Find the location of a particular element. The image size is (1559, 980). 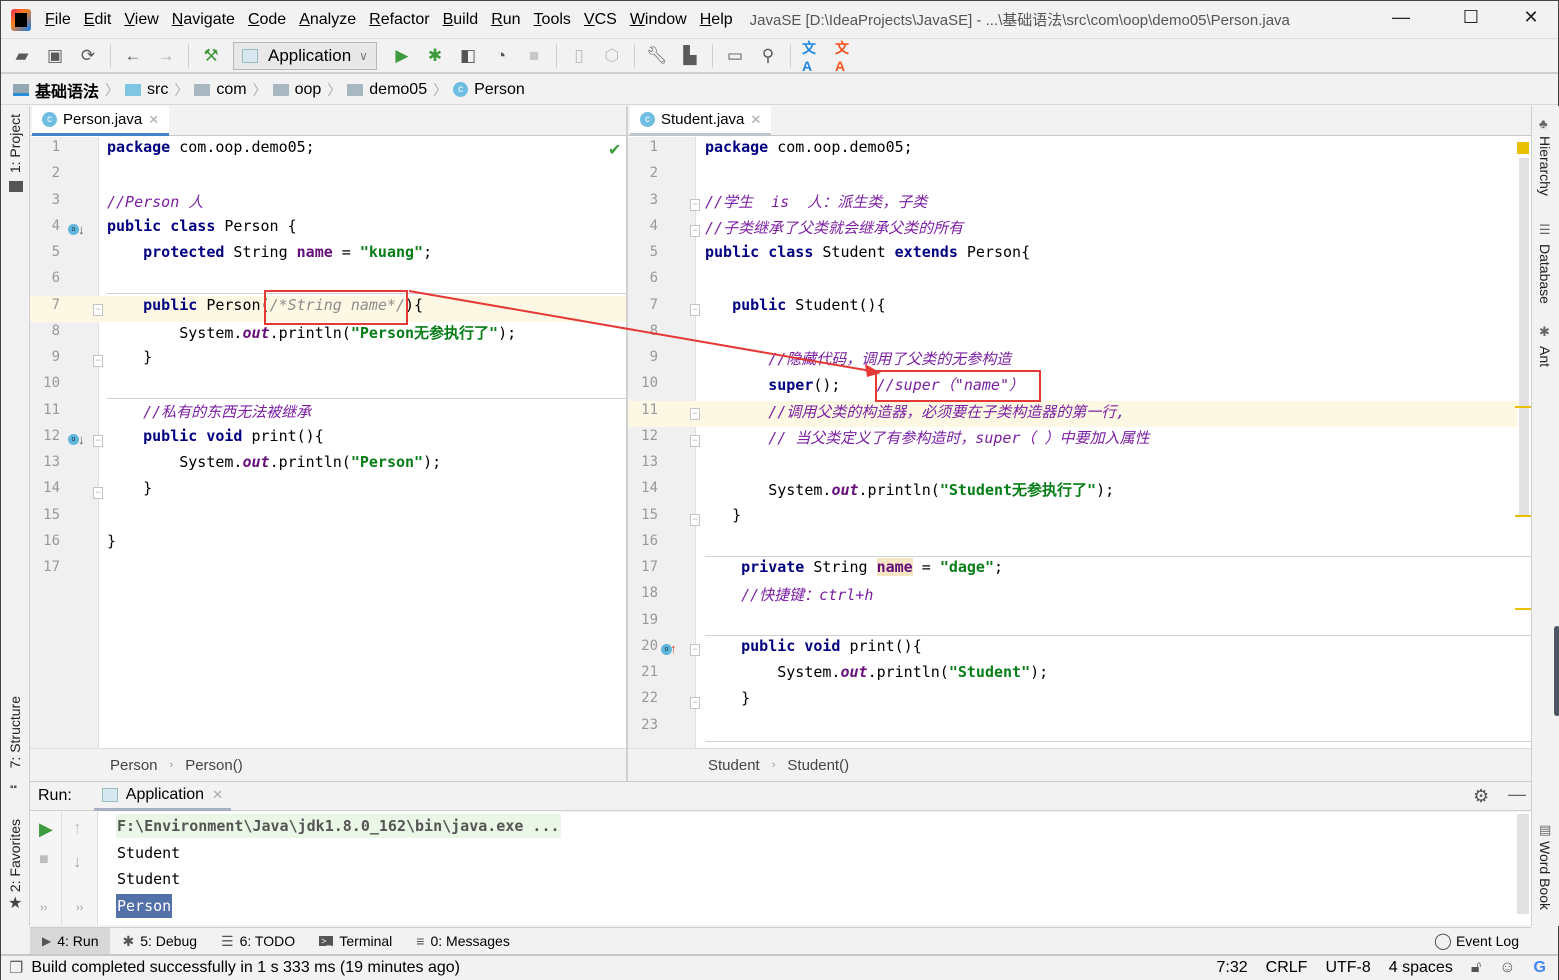

console-line: Student is located at coordinates (148, 879).